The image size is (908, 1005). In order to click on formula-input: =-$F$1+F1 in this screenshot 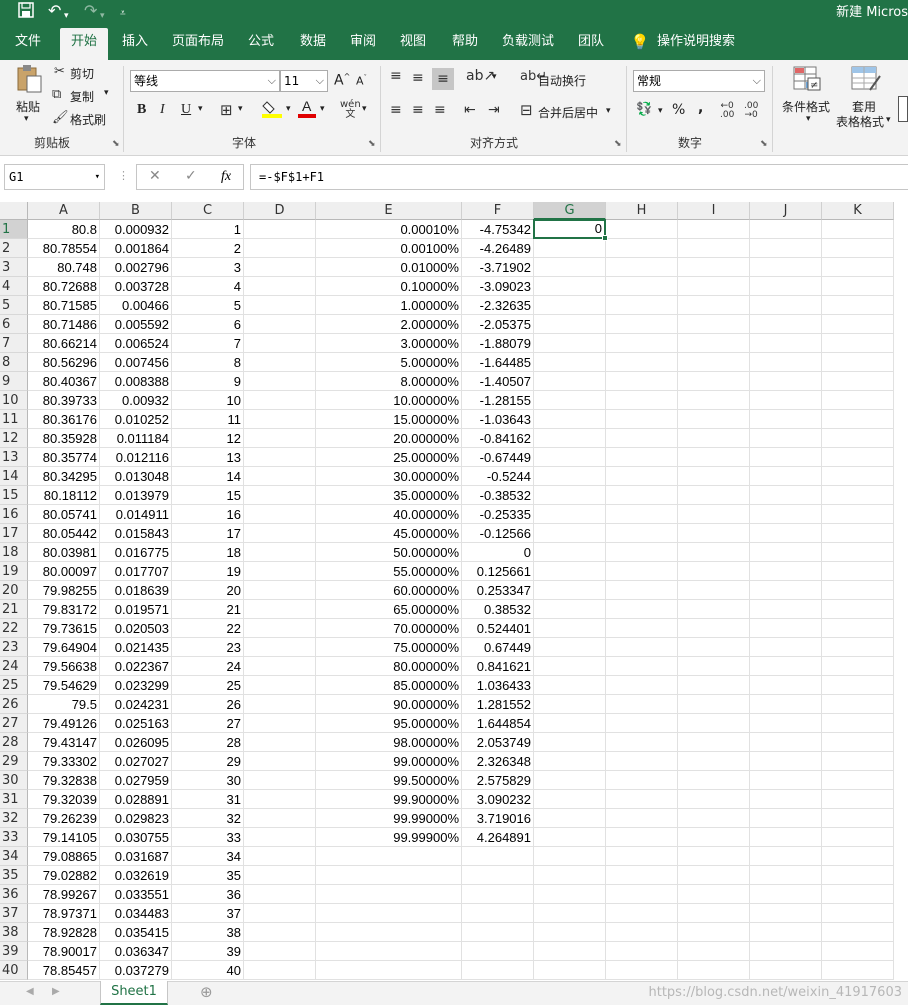, I will do `click(579, 177)`.